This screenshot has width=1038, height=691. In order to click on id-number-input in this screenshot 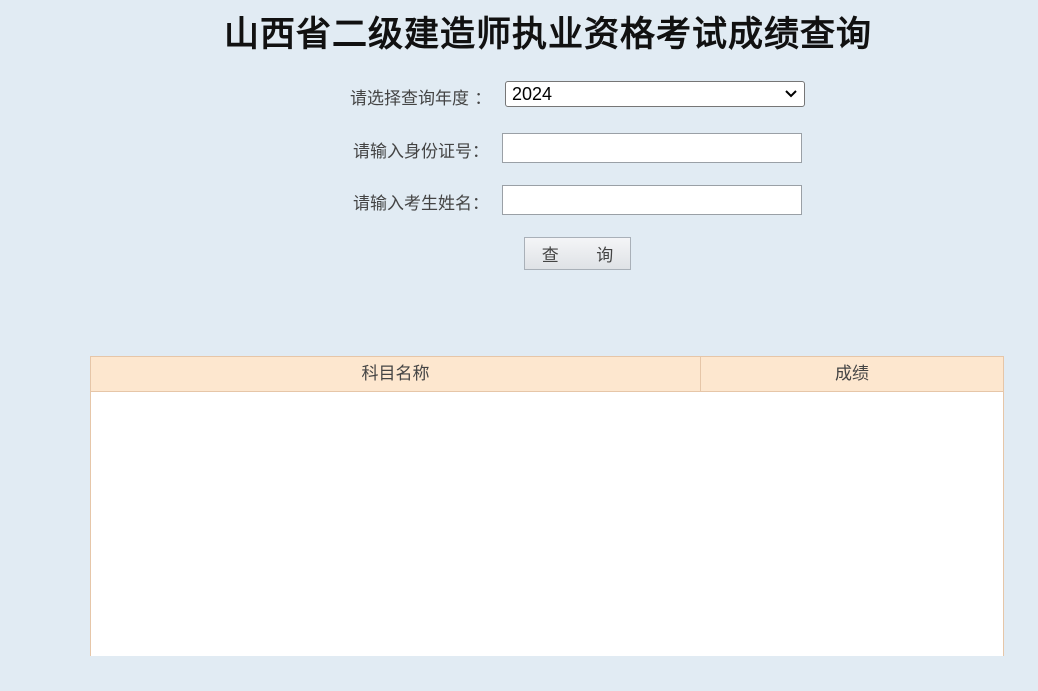, I will do `click(652, 148)`.